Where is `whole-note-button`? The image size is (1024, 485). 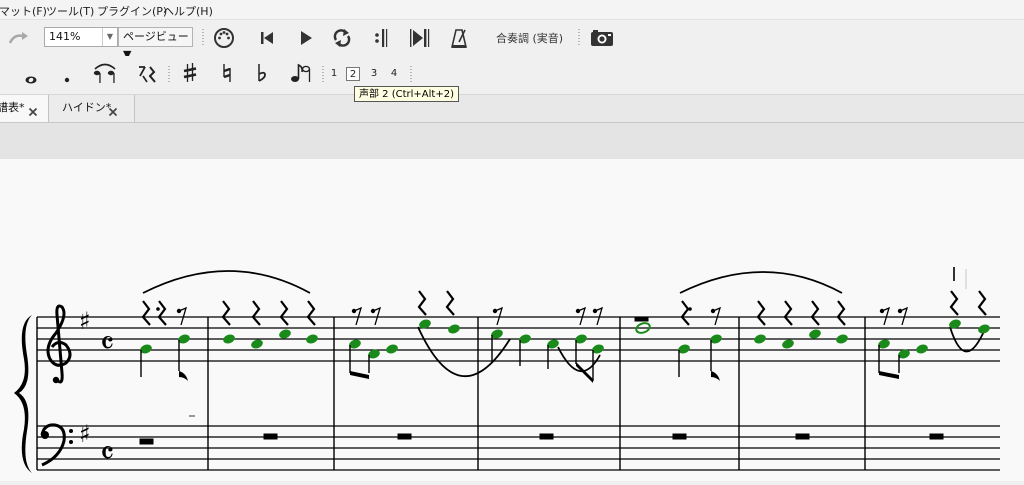 whole-note-button is located at coordinates (31, 80).